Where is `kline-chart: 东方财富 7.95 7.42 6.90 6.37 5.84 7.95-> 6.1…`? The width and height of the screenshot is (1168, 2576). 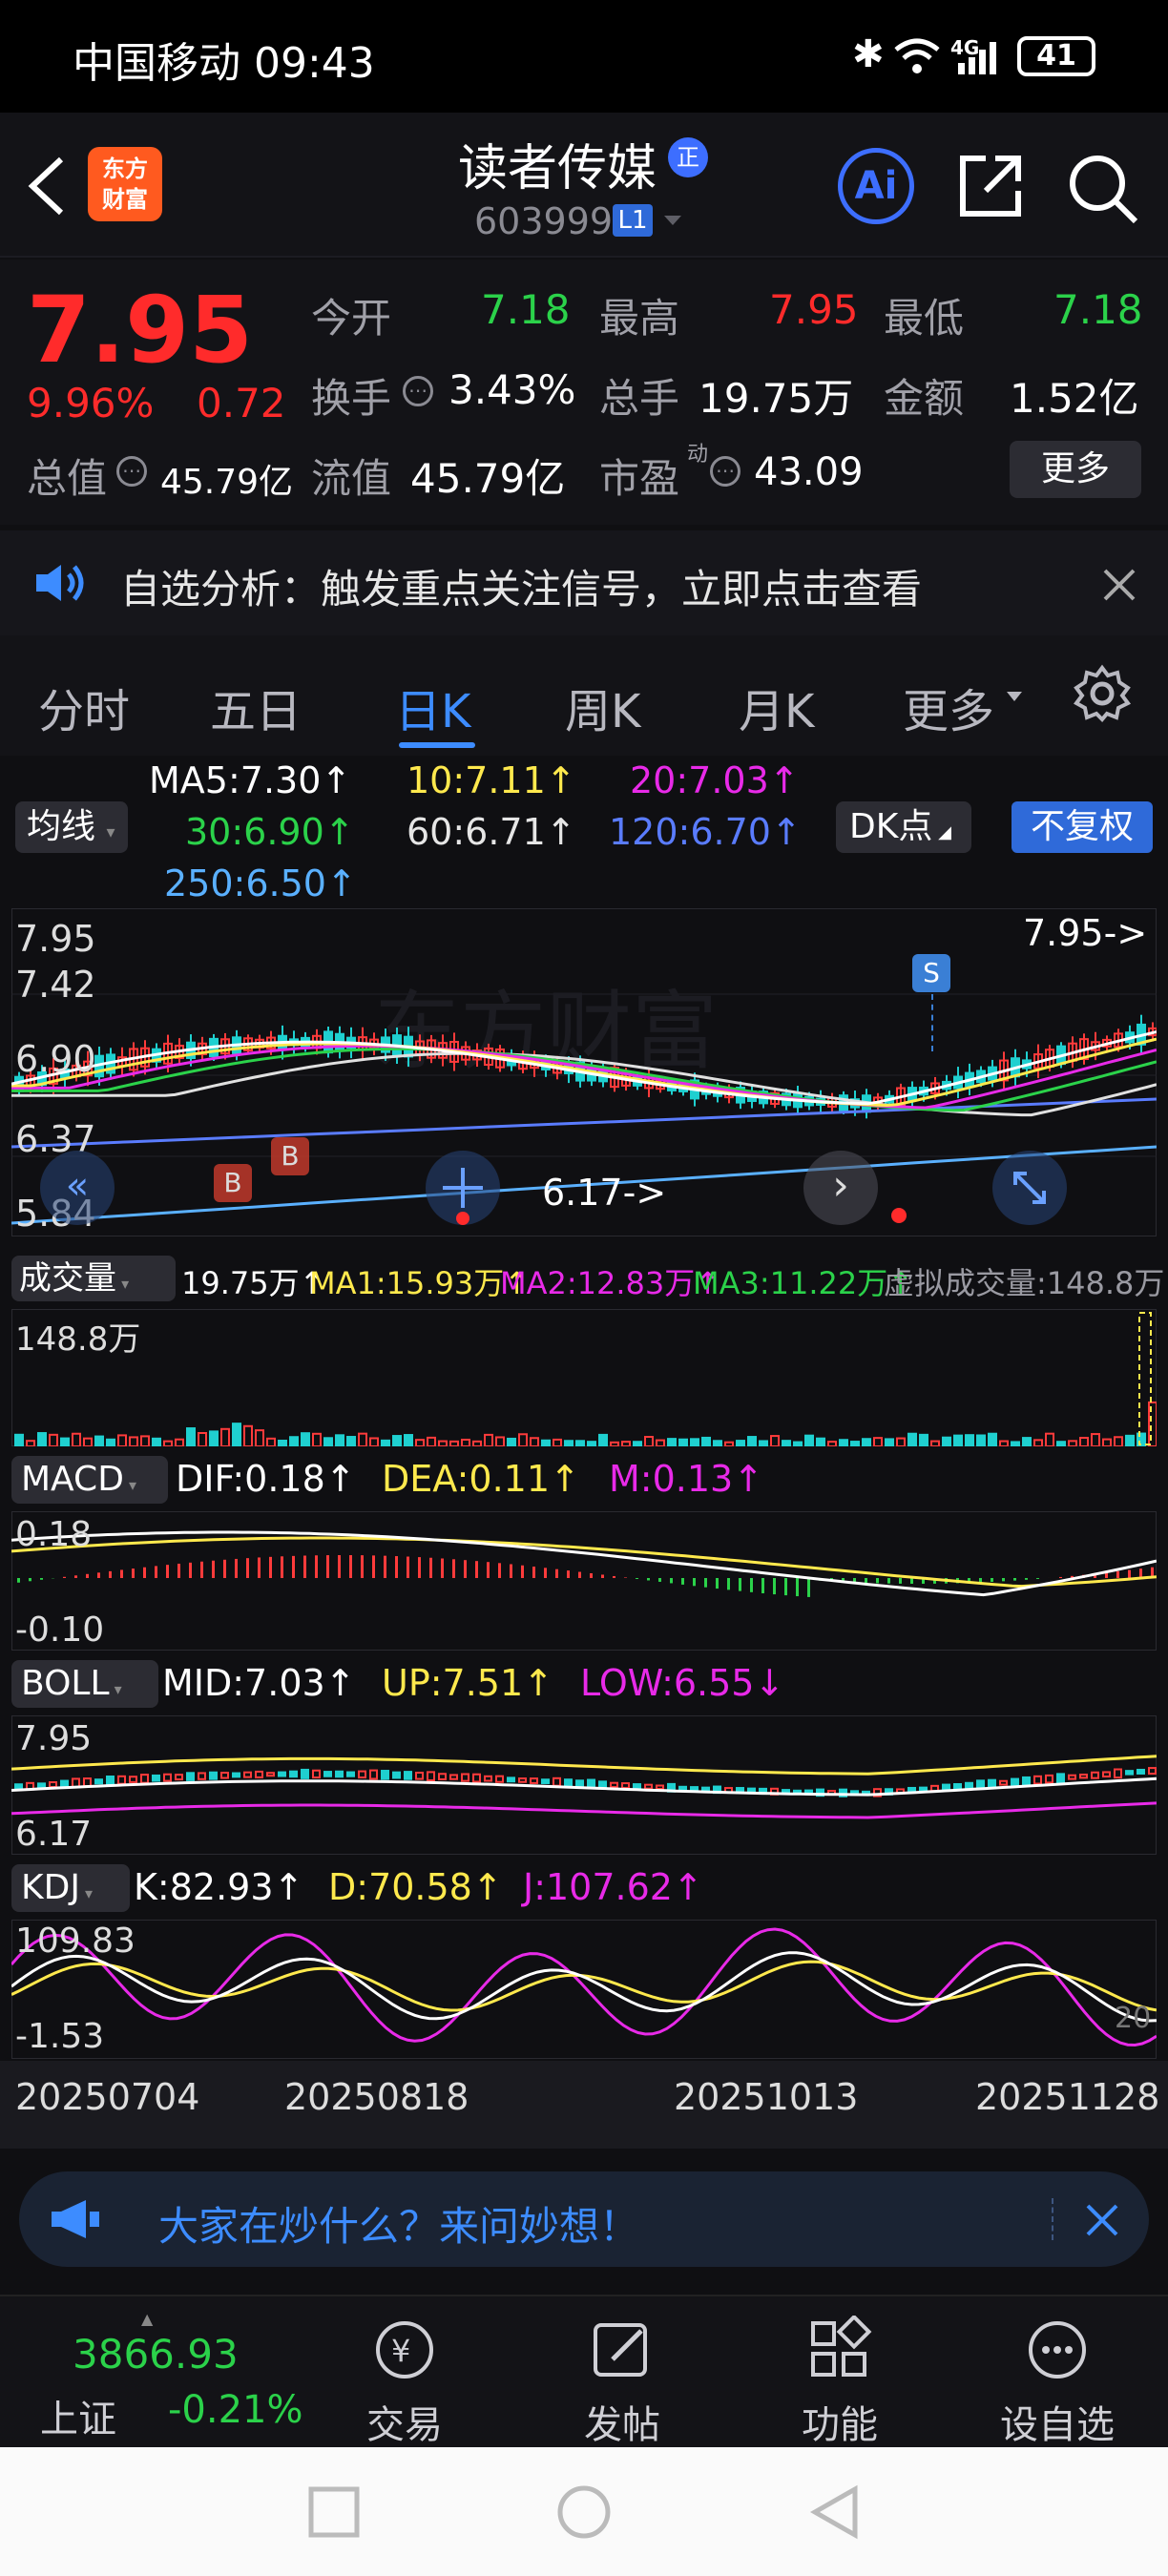 kline-chart: 东方财富 7.95 7.42 6.90 6.37 5.84 7.95-> 6.1… is located at coordinates (584, 1073).